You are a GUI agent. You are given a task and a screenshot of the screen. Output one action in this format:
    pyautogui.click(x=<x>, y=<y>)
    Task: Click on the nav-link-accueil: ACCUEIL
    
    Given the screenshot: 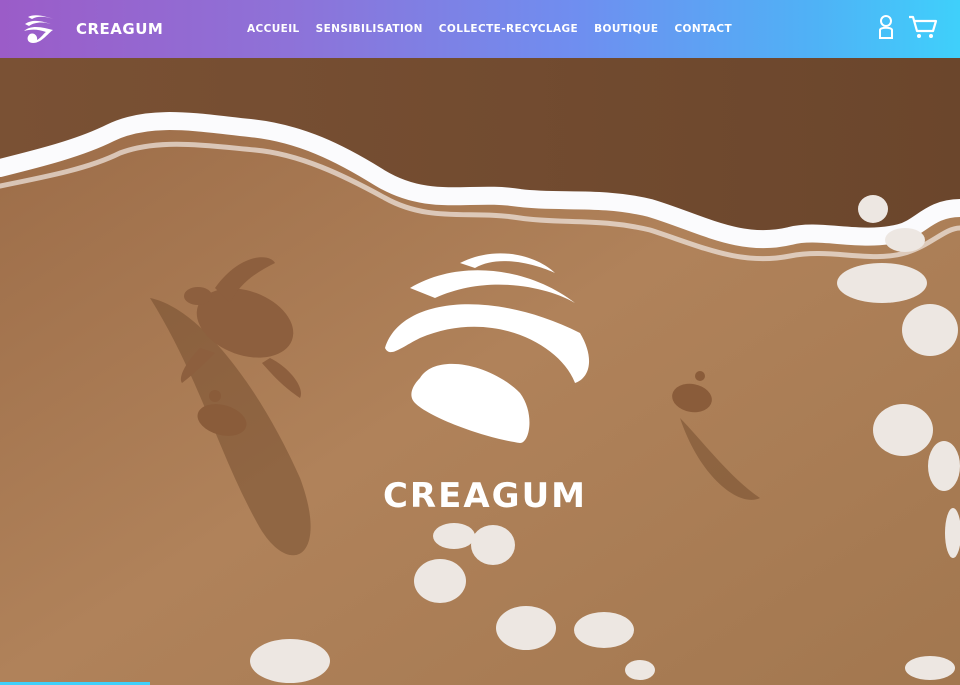 What is the action you would take?
    pyautogui.click(x=273, y=29)
    